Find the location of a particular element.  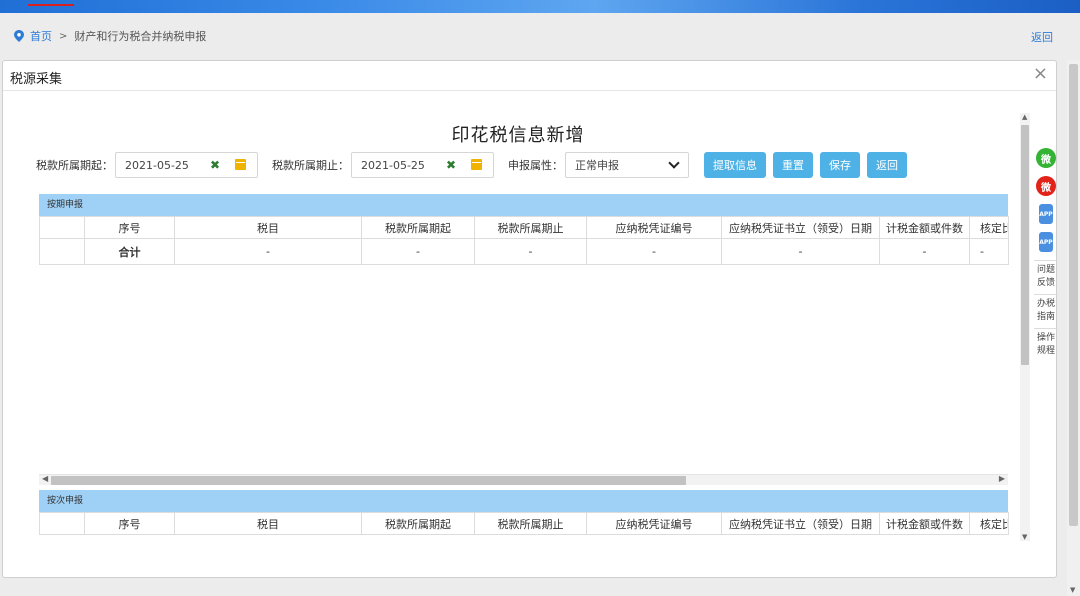

weibo-icon: 微 is located at coordinates (1046, 186).